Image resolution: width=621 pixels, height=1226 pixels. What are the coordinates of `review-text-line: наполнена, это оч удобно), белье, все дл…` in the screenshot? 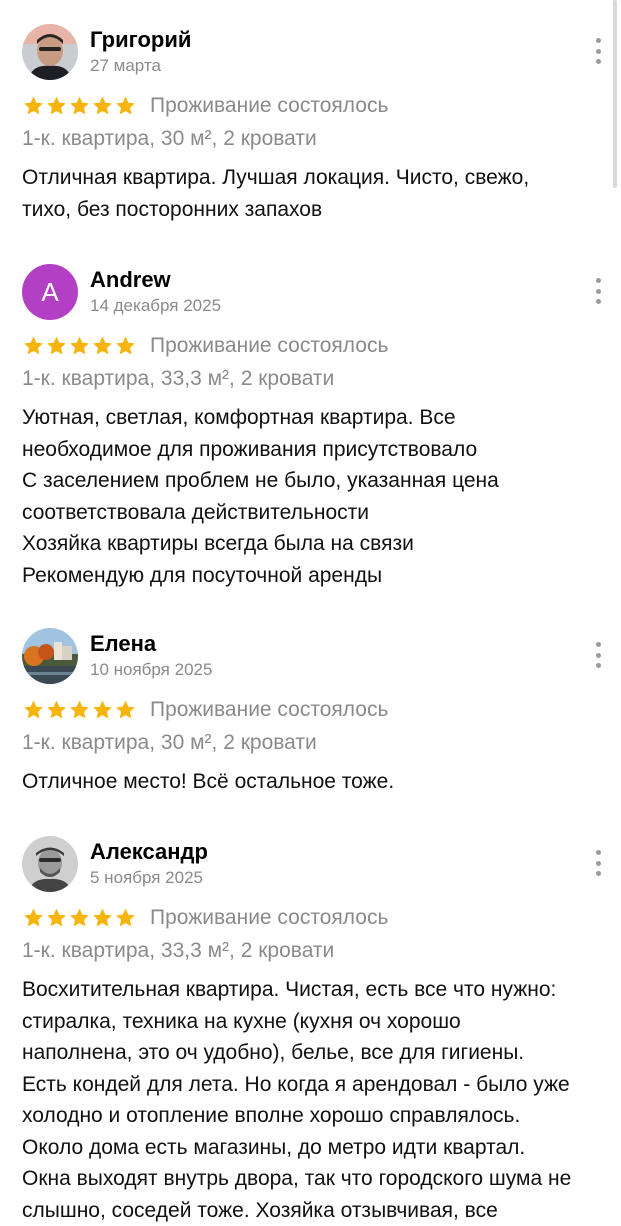 It's located at (312, 1053).